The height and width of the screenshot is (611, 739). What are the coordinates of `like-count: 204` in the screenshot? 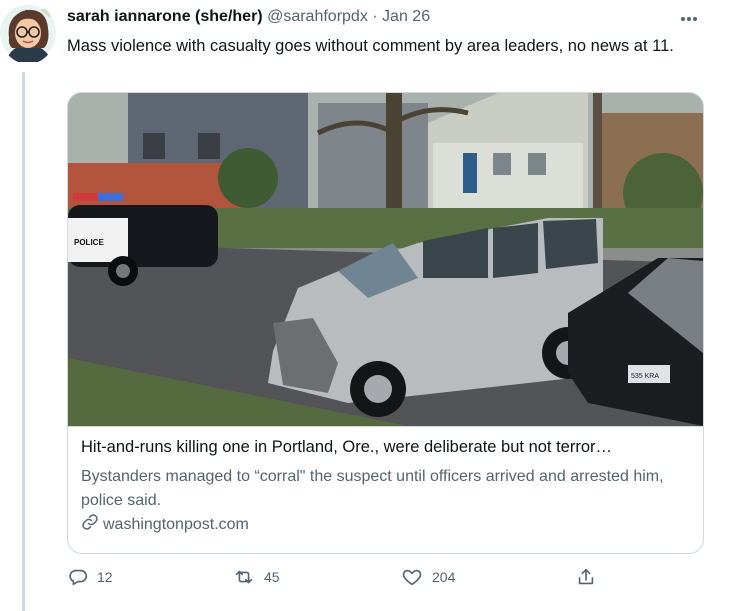 It's located at (444, 577).